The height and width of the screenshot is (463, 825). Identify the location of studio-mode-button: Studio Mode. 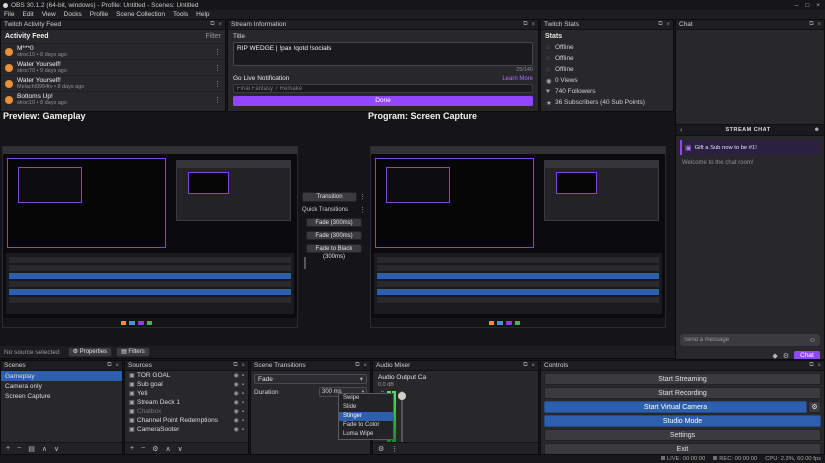
(682, 421).